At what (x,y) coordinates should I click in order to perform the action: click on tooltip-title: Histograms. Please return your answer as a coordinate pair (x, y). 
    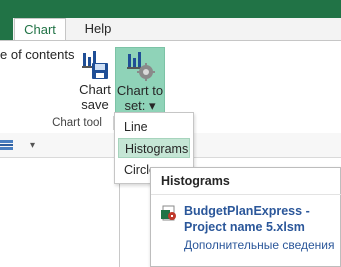
    Looking at the image, I should click on (195, 181).